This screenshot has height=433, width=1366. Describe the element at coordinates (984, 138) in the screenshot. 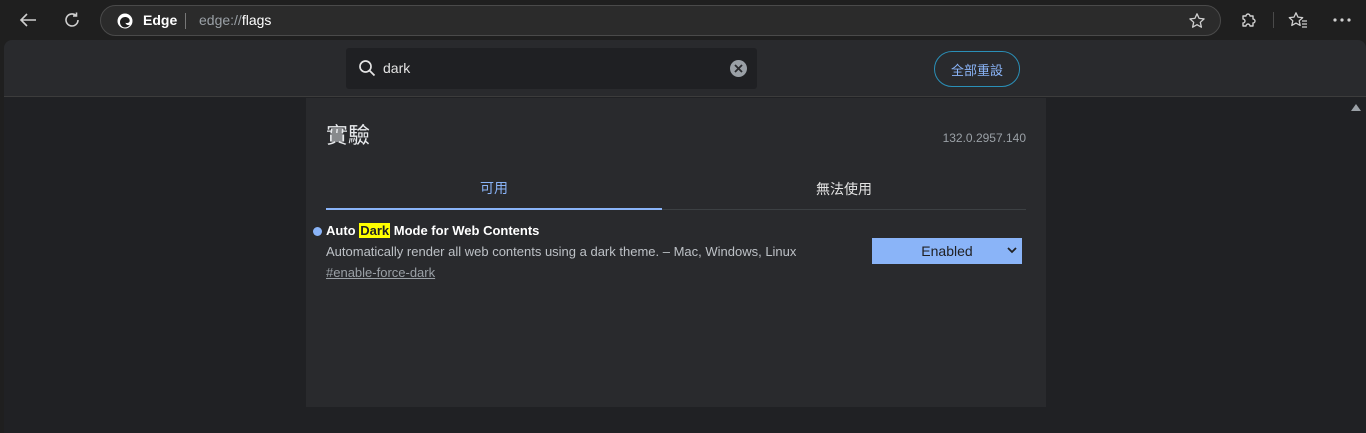

I see `version-label: 132.0.2957.140` at that location.